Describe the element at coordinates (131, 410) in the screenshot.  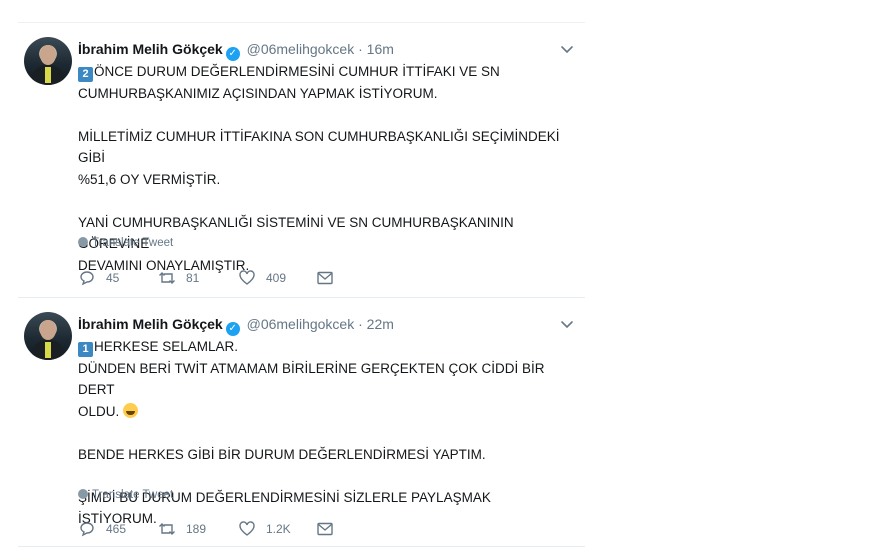
I see `face-with-tears-of-joy-icon` at that location.